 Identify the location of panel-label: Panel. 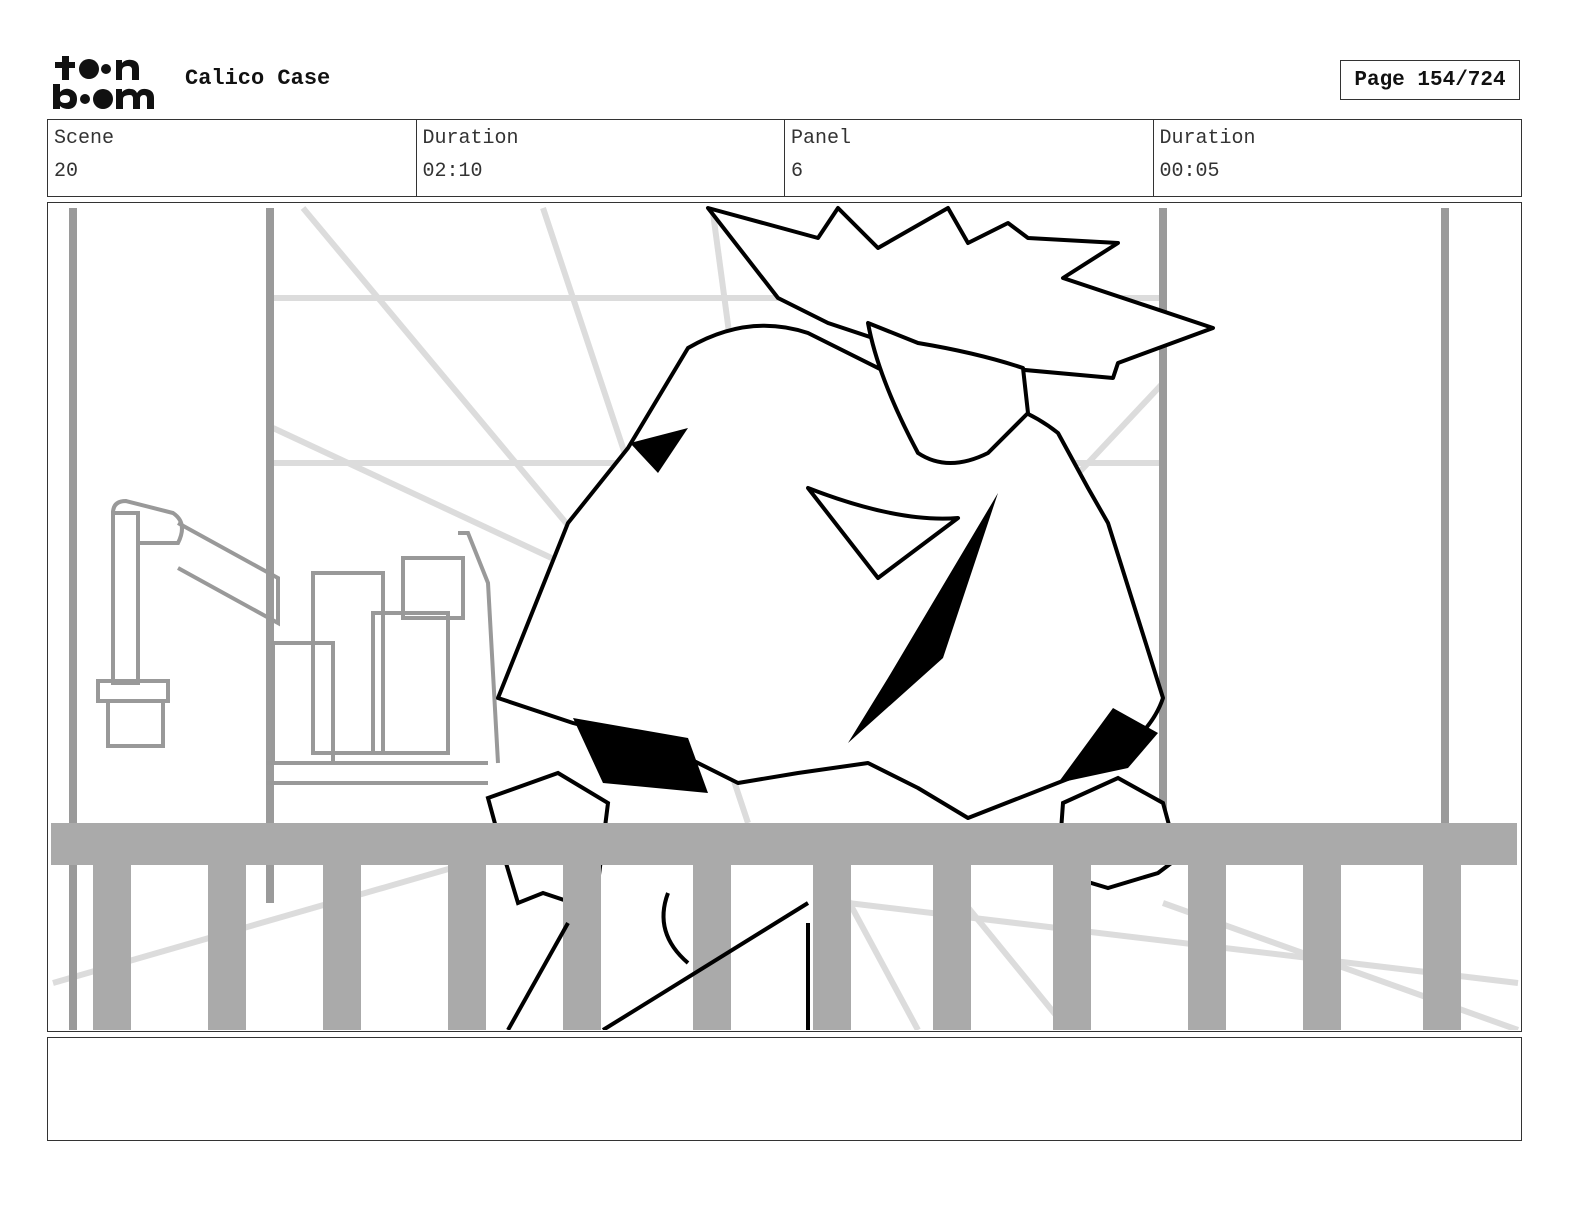
(821, 138).